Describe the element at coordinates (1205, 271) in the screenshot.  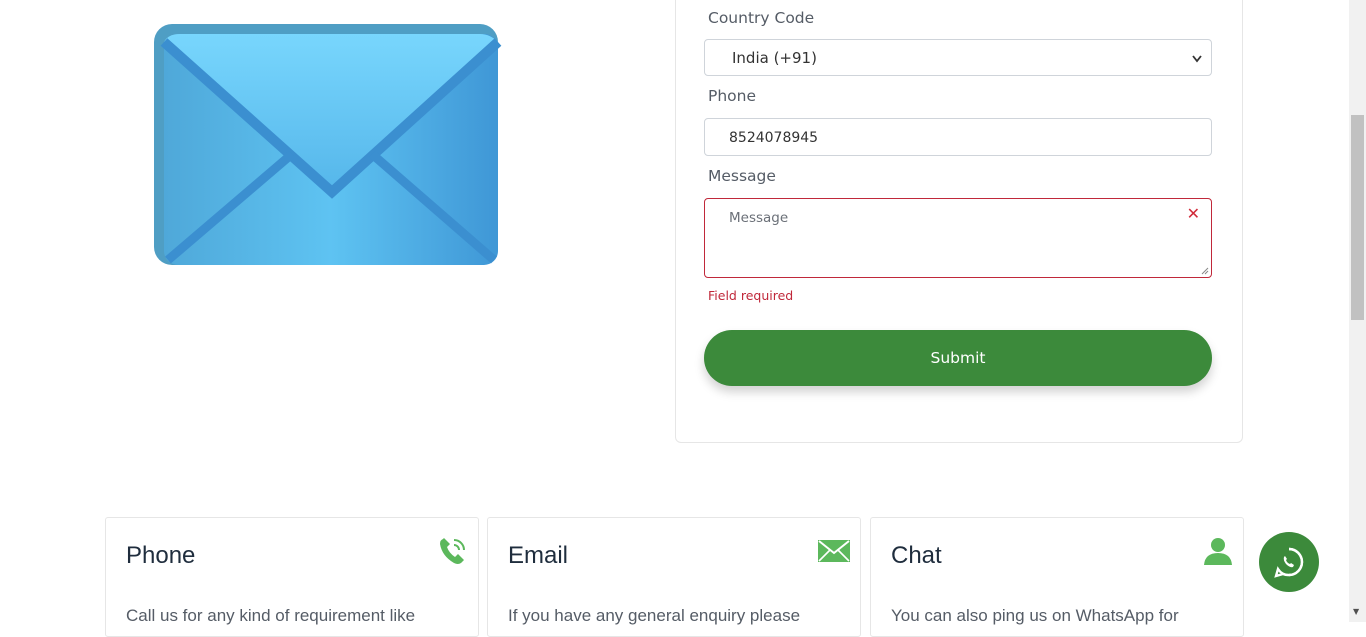
I see `resize-handle-icon` at that location.